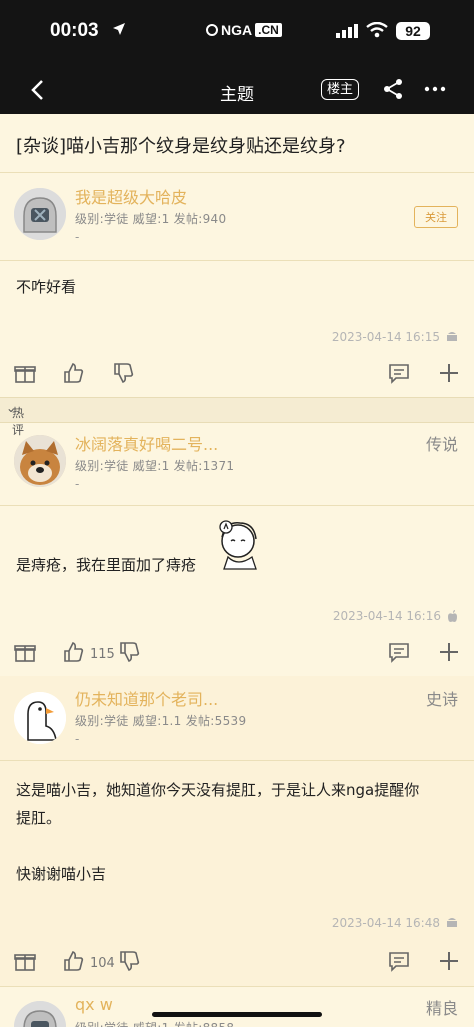 This screenshot has height=1027, width=474. I want to click on logo-cn: .CN, so click(268, 30).